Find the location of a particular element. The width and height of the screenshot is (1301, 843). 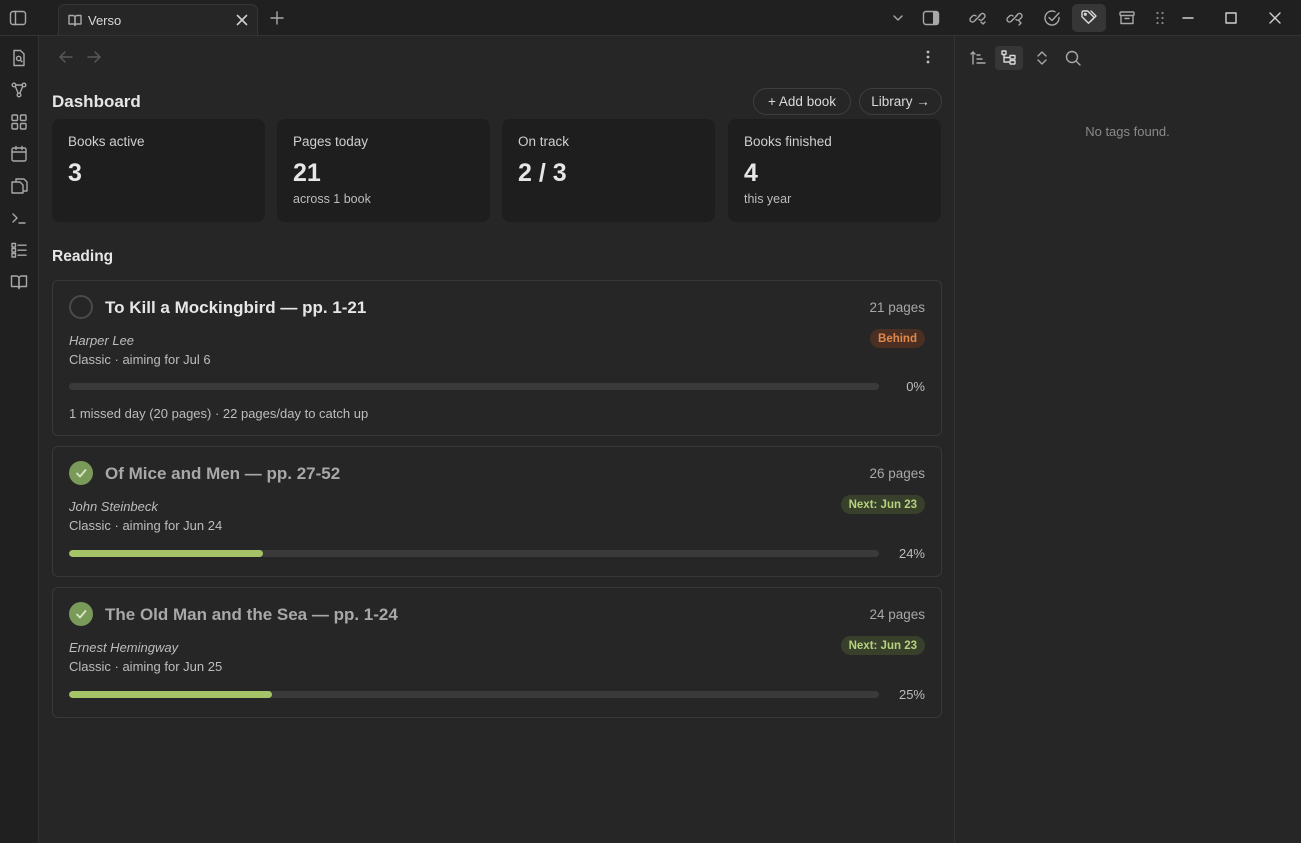

sort-order-icon is located at coordinates (978, 58).